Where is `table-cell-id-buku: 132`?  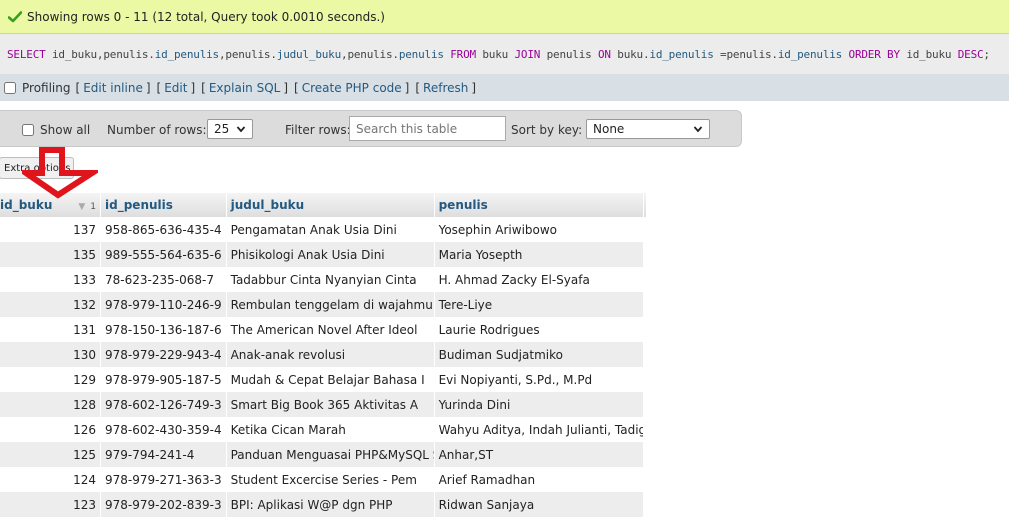 table-cell-id-buku: 132 is located at coordinates (51, 304).